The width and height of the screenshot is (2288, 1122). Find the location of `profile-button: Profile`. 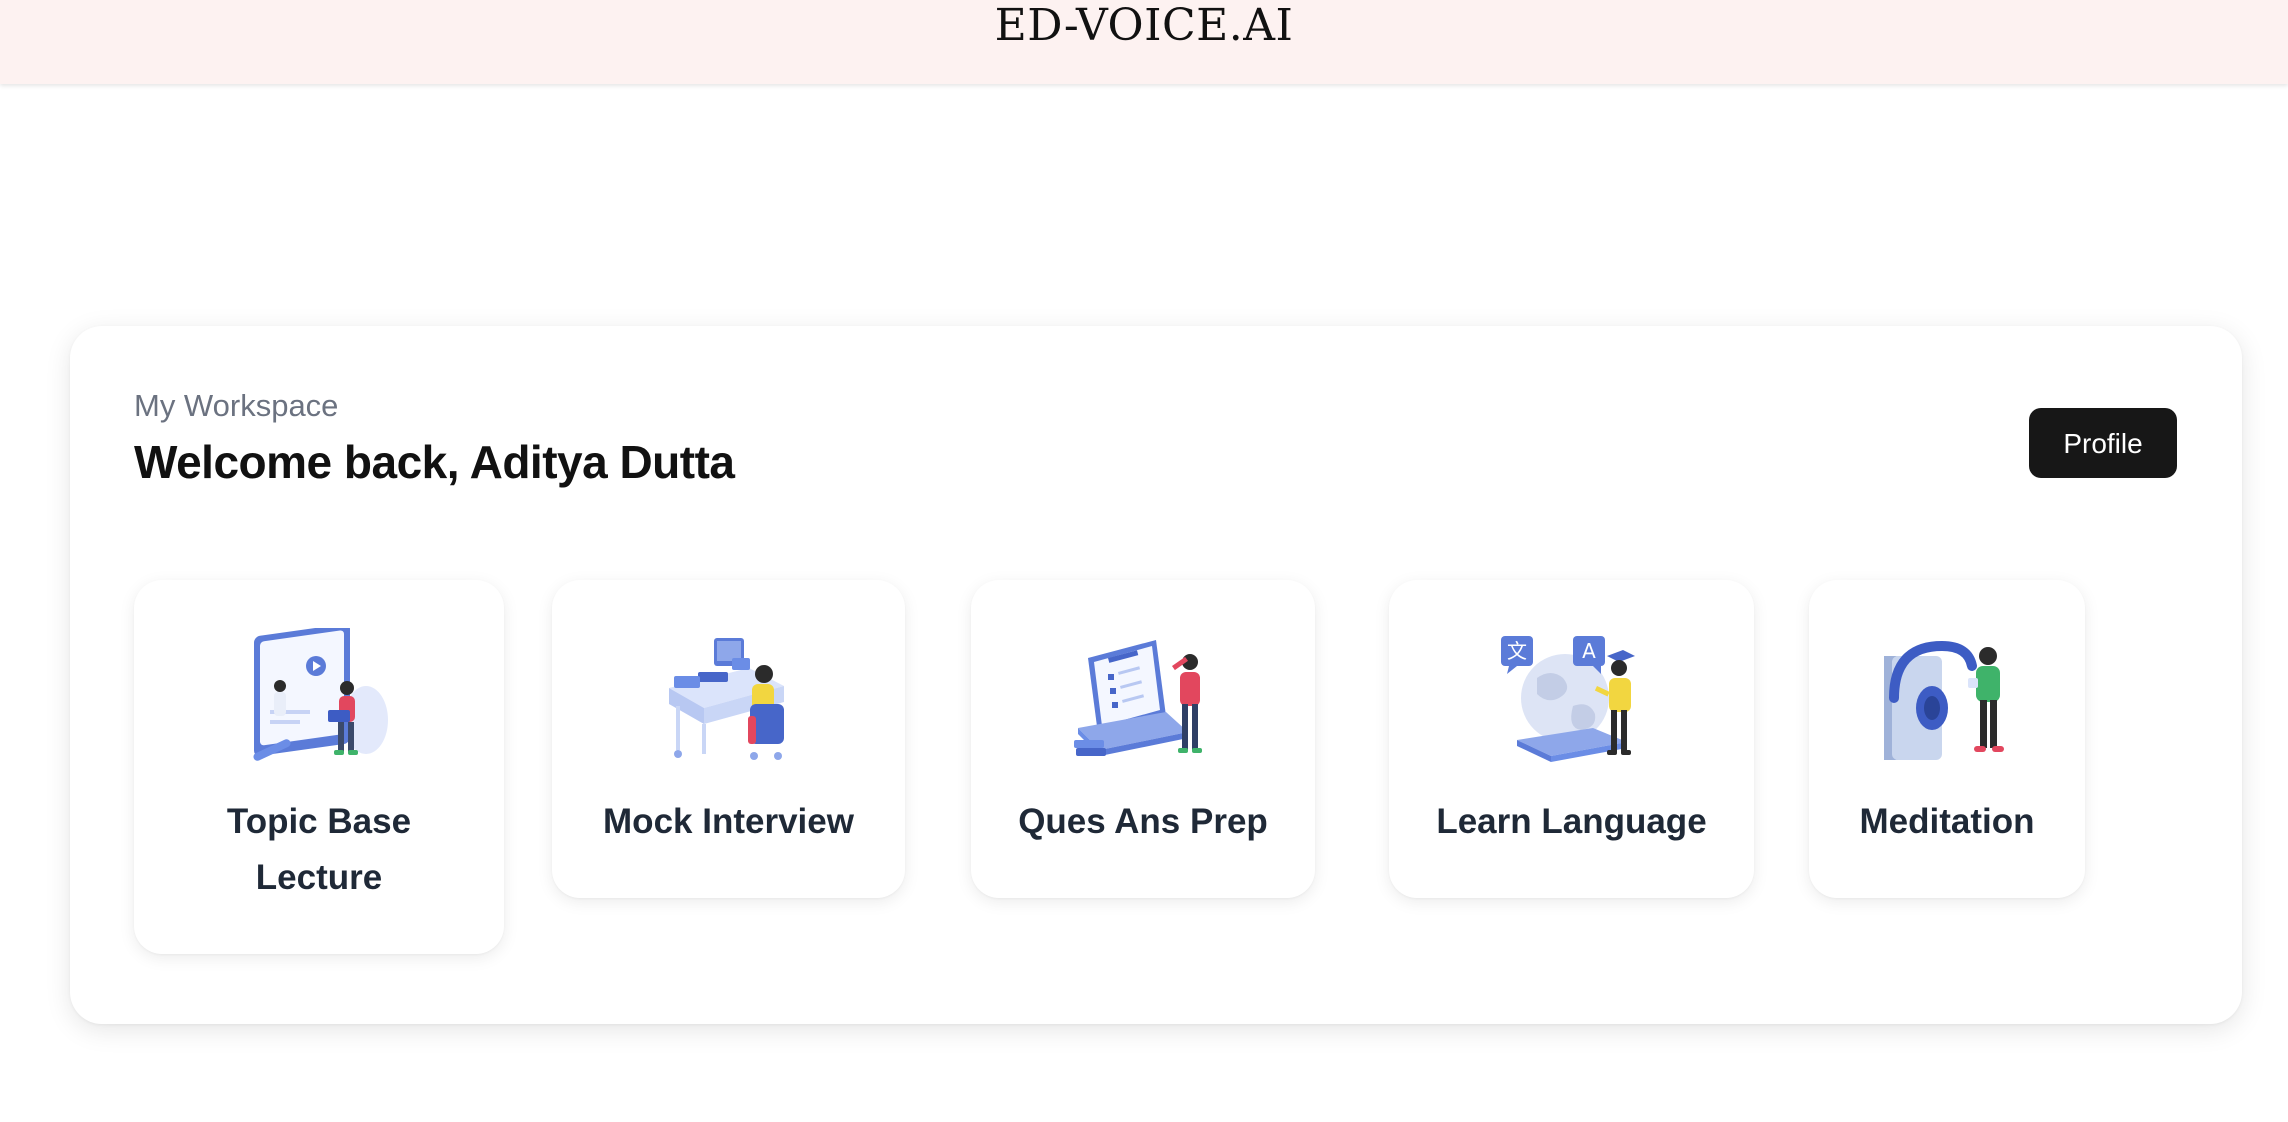

profile-button: Profile is located at coordinates (2103, 443).